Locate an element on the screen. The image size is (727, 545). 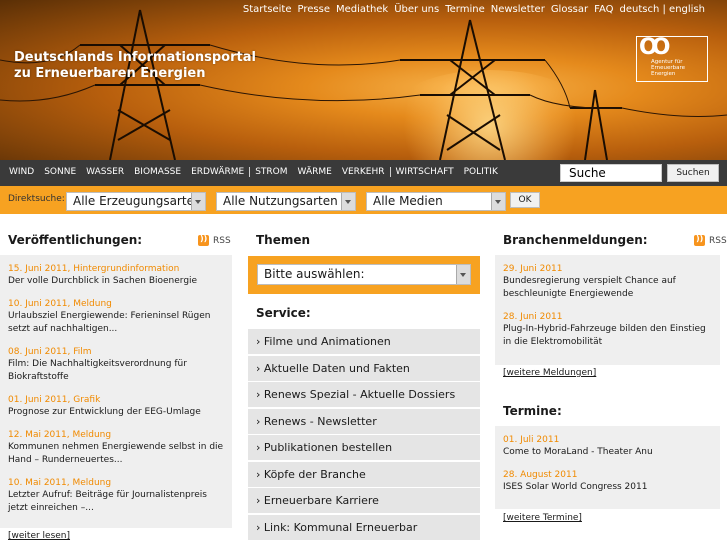
news-date: 01. Juli 2011 is located at coordinates (531, 440).